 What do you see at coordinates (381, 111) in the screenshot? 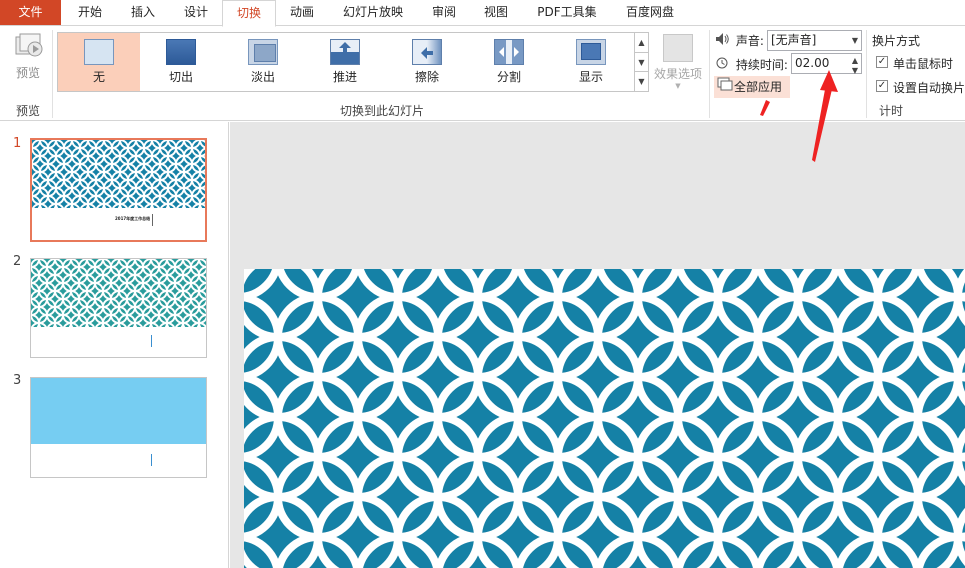
I see `transition-group-label: 切换到此幻灯片` at bounding box center [381, 111].